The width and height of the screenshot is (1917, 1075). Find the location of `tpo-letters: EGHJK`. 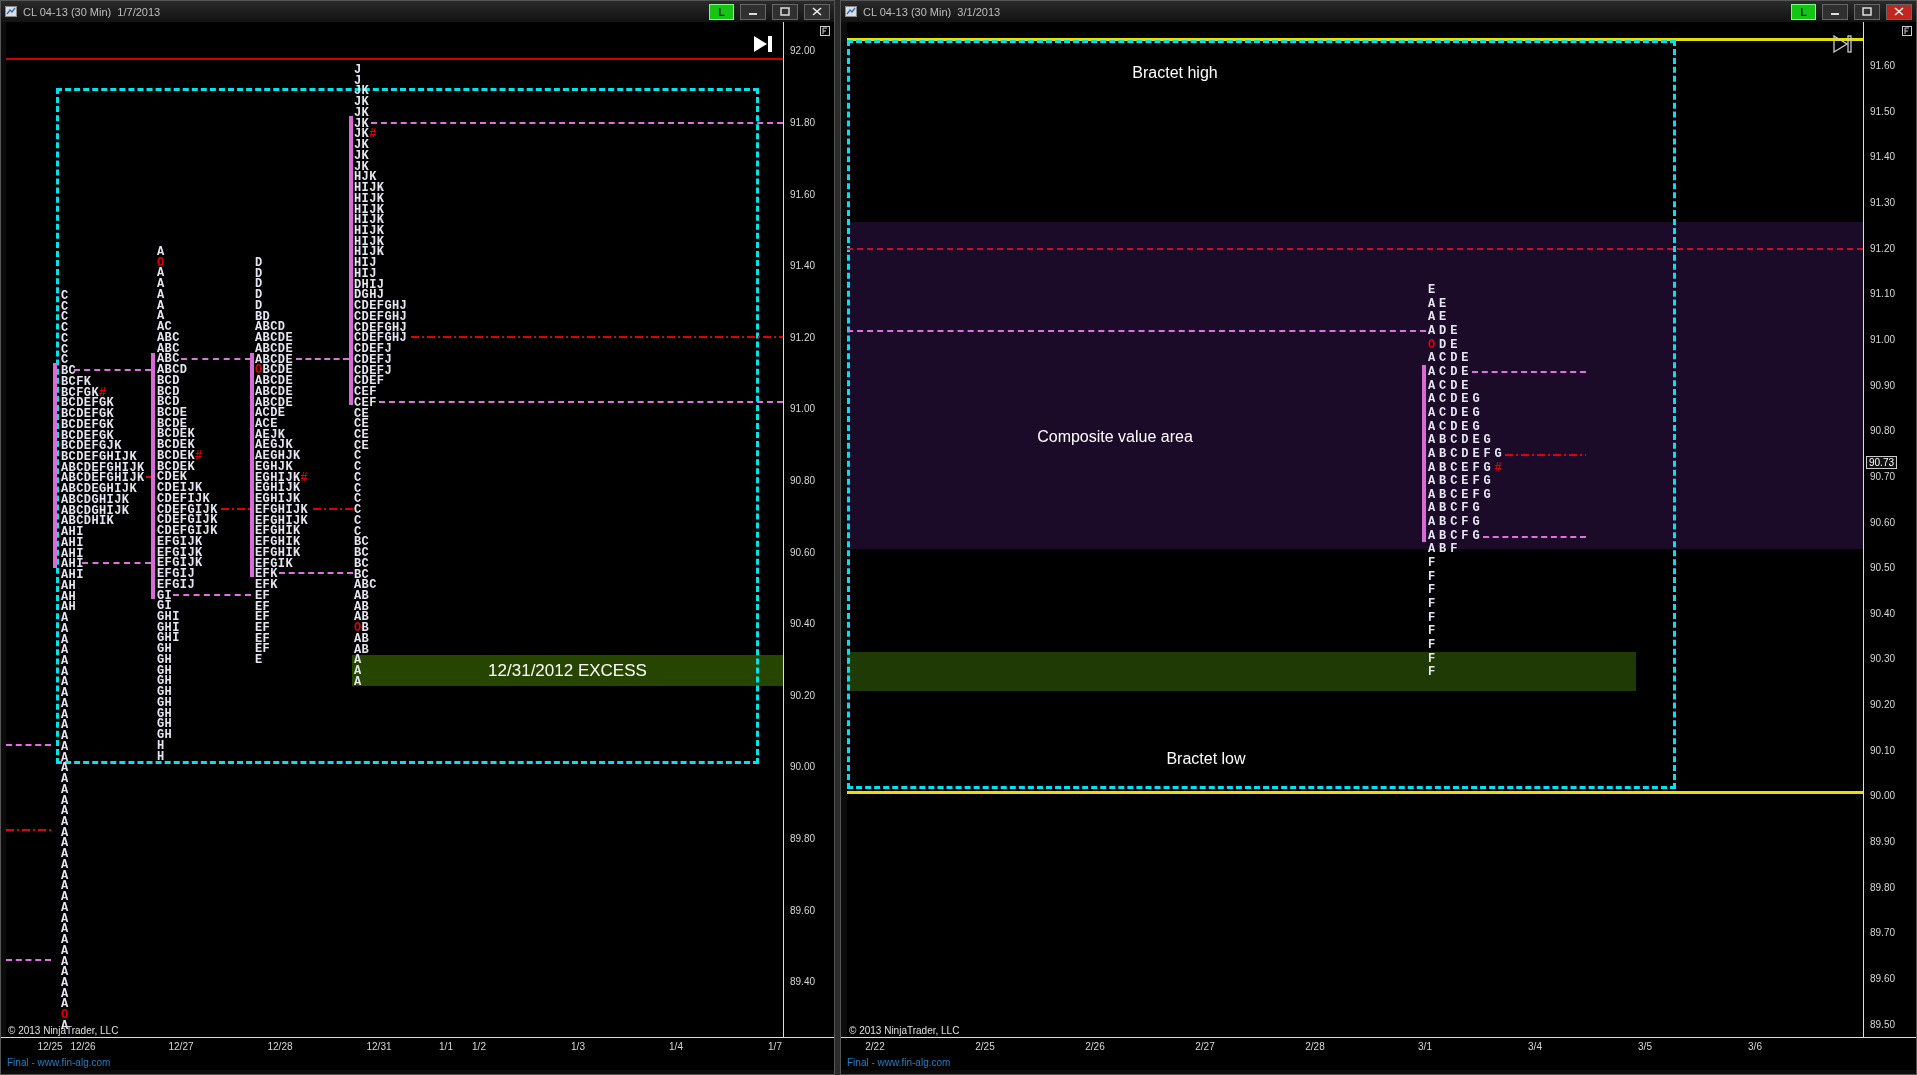

tpo-letters: EGHJK is located at coordinates (274, 466).